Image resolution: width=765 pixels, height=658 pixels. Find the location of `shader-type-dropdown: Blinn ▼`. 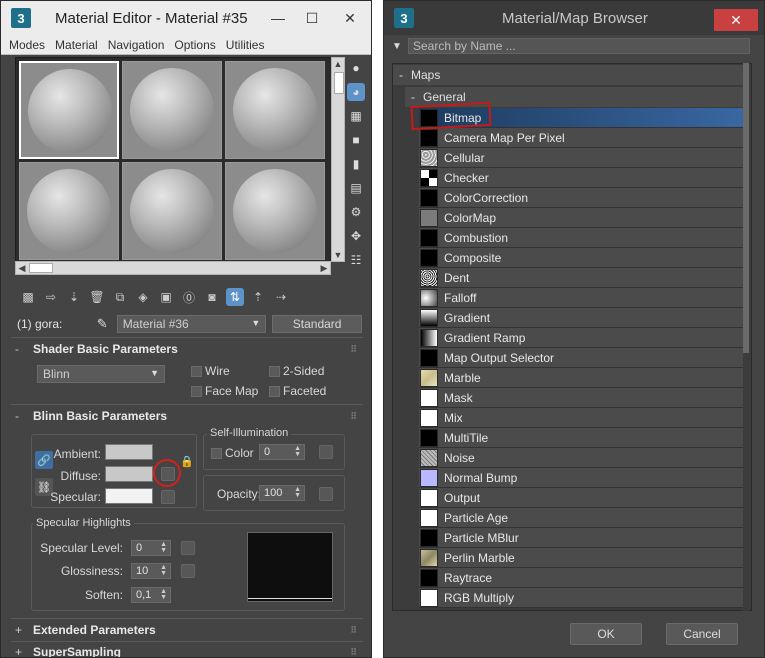

shader-type-dropdown: Blinn ▼ is located at coordinates (101, 374).